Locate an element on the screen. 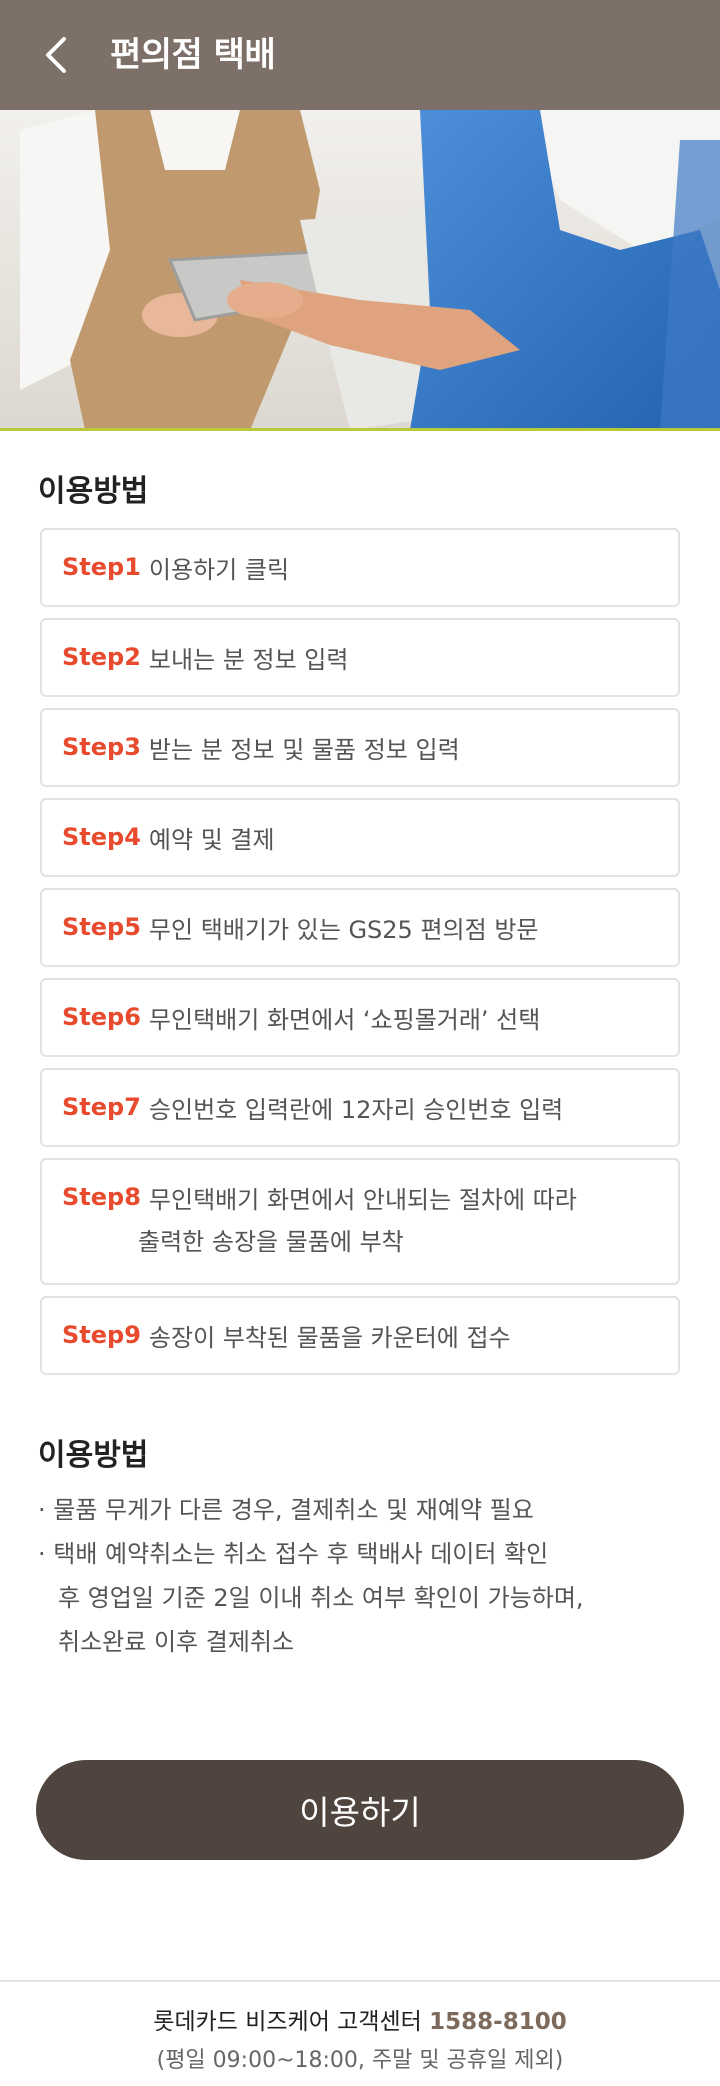 The image size is (720, 2086). step-item-5: Step5 무인 택배기가 있는 GS25 편의점 방문 is located at coordinates (360, 927).